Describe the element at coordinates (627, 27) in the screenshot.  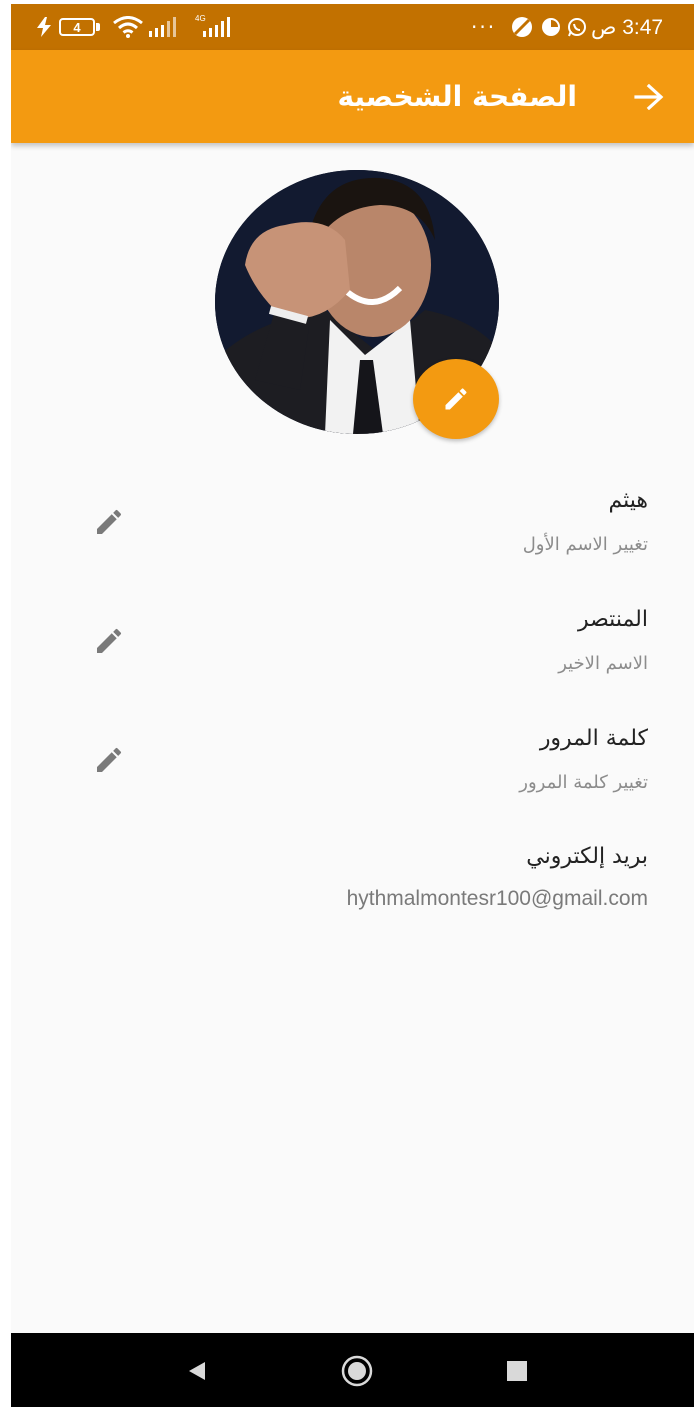
I see `status-time: 3:47 ص` at that location.